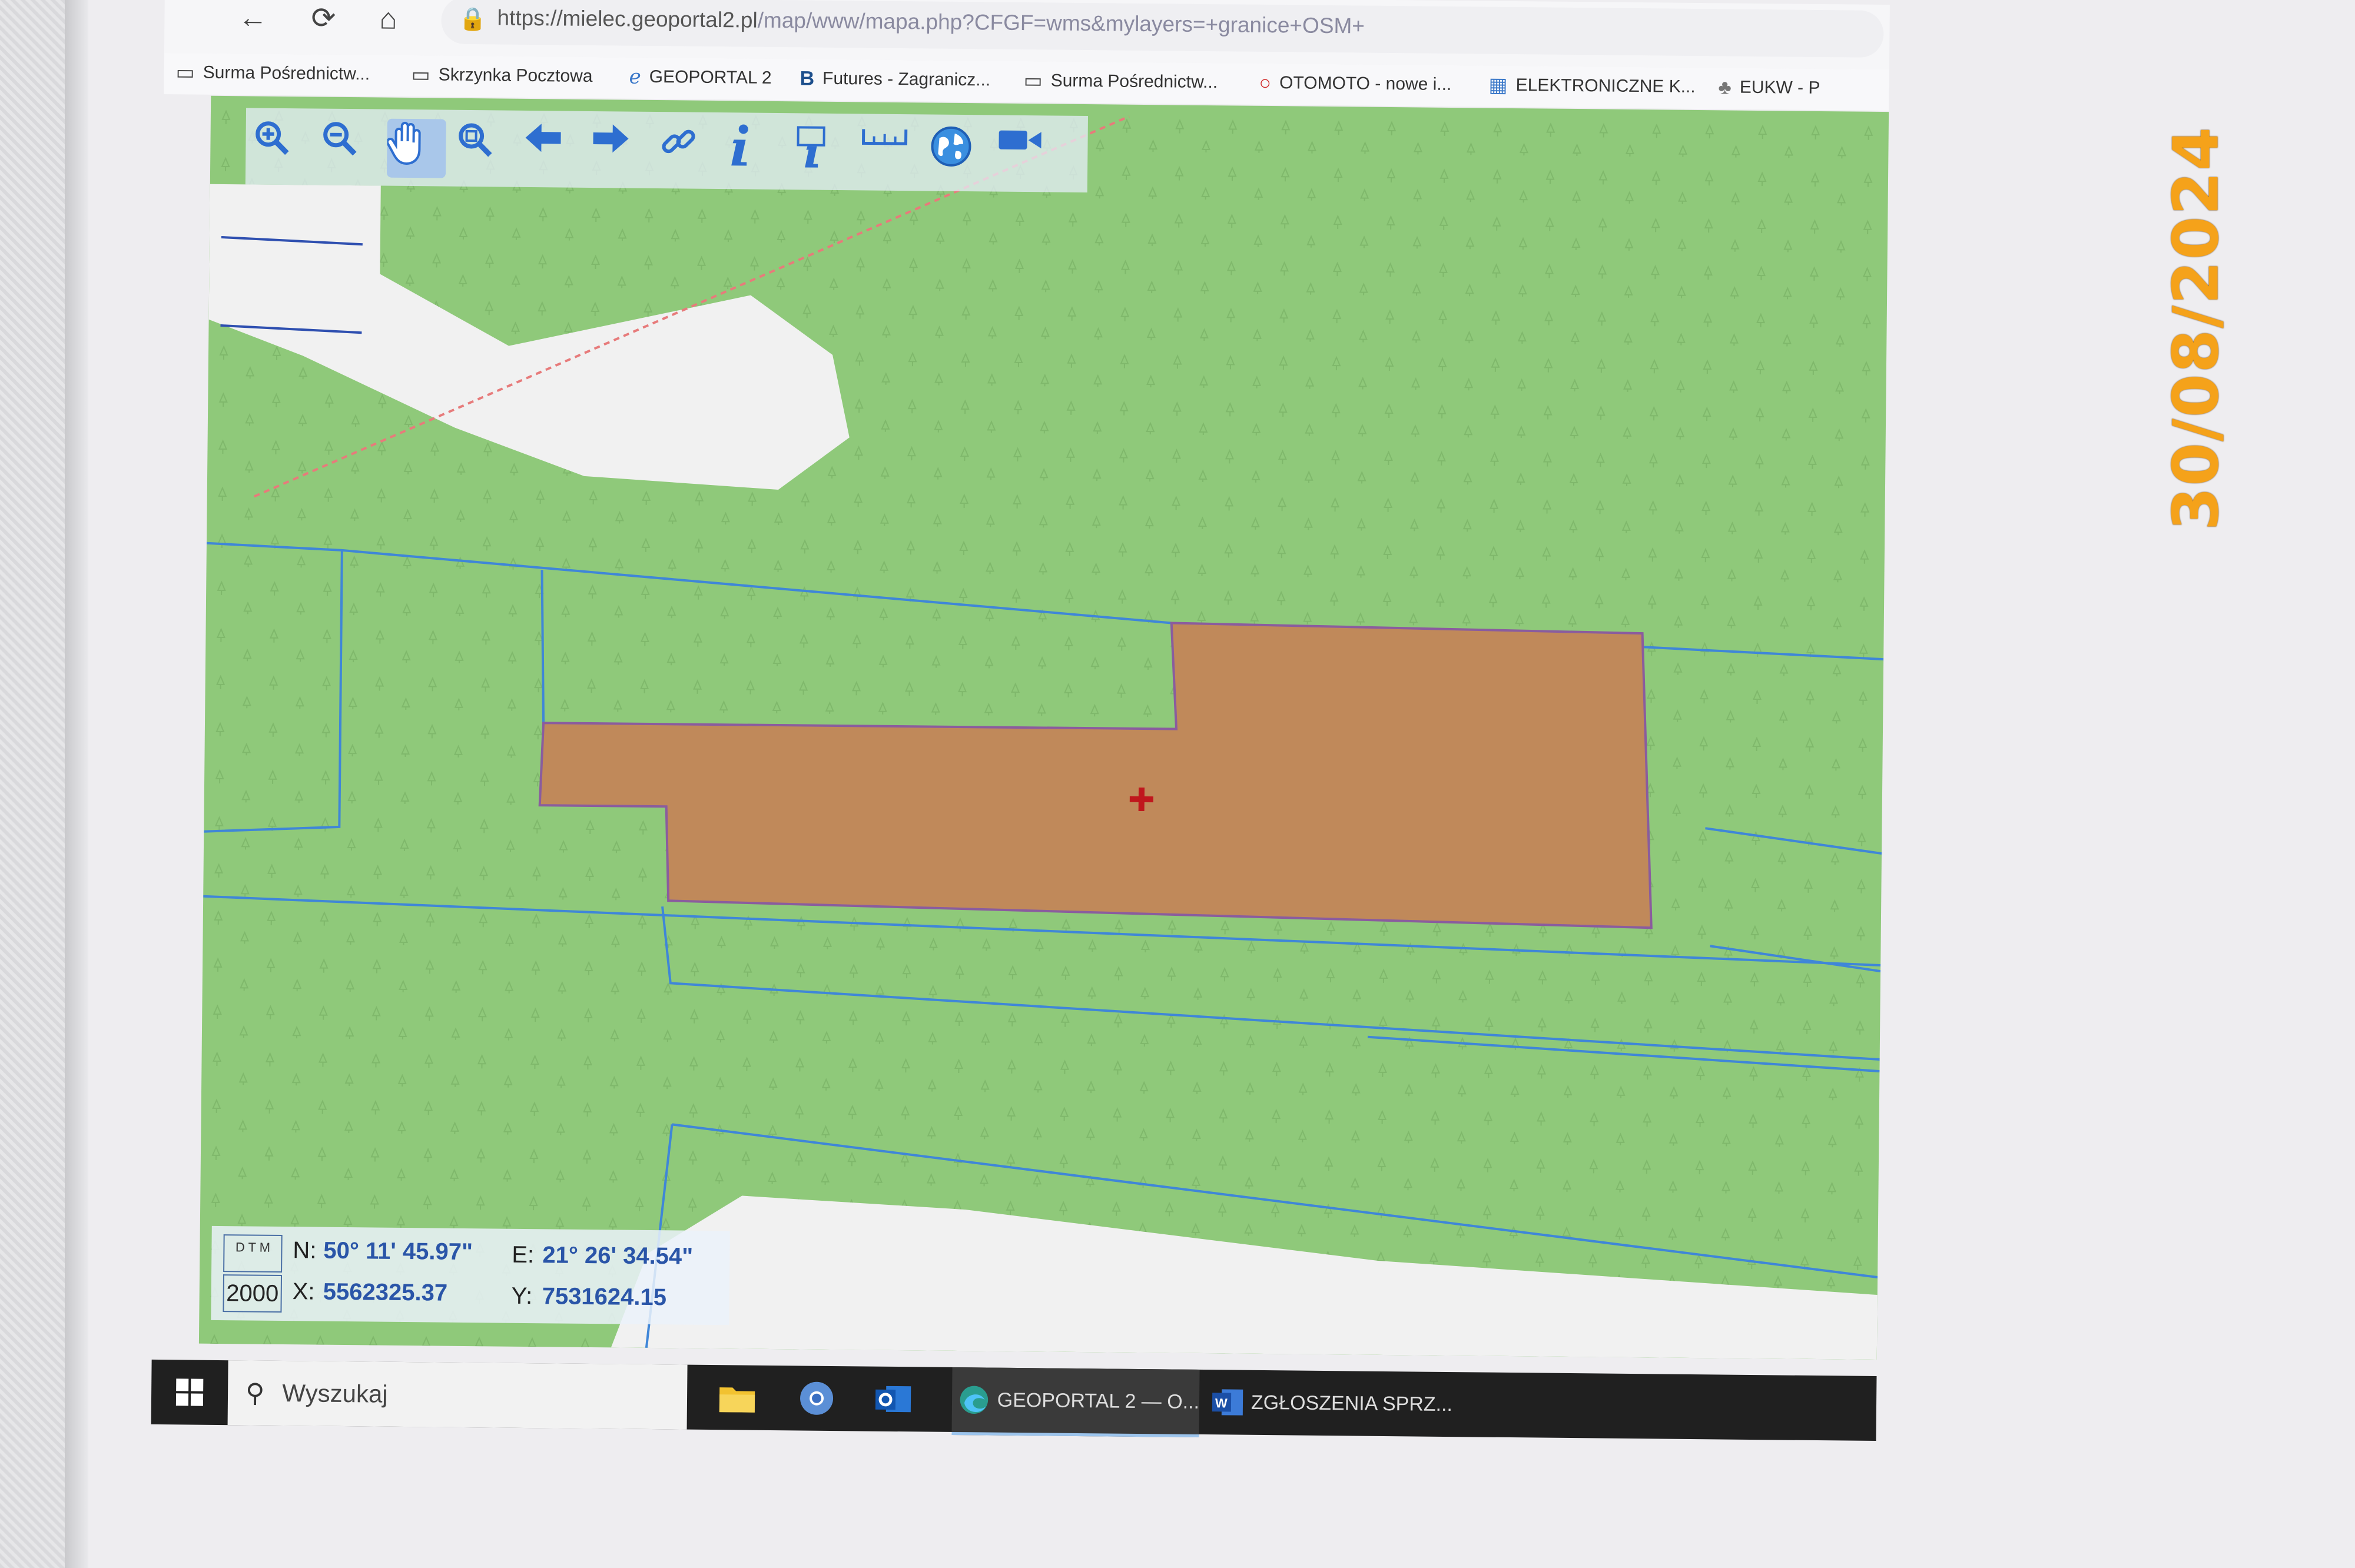 This screenshot has height=1568, width=2355. What do you see at coordinates (523, 1254) in the screenshot?
I see `e-label: E:` at bounding box center [523, 1254].